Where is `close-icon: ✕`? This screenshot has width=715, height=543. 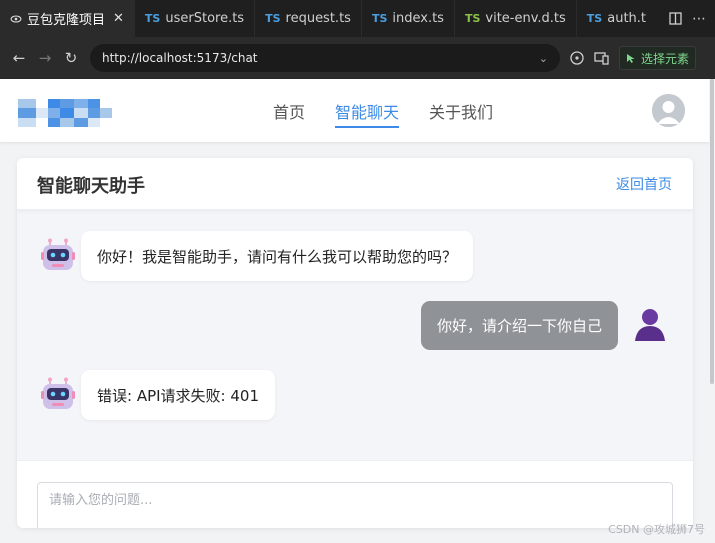
close-icon: ✕ is located at coordinates (118, 18).